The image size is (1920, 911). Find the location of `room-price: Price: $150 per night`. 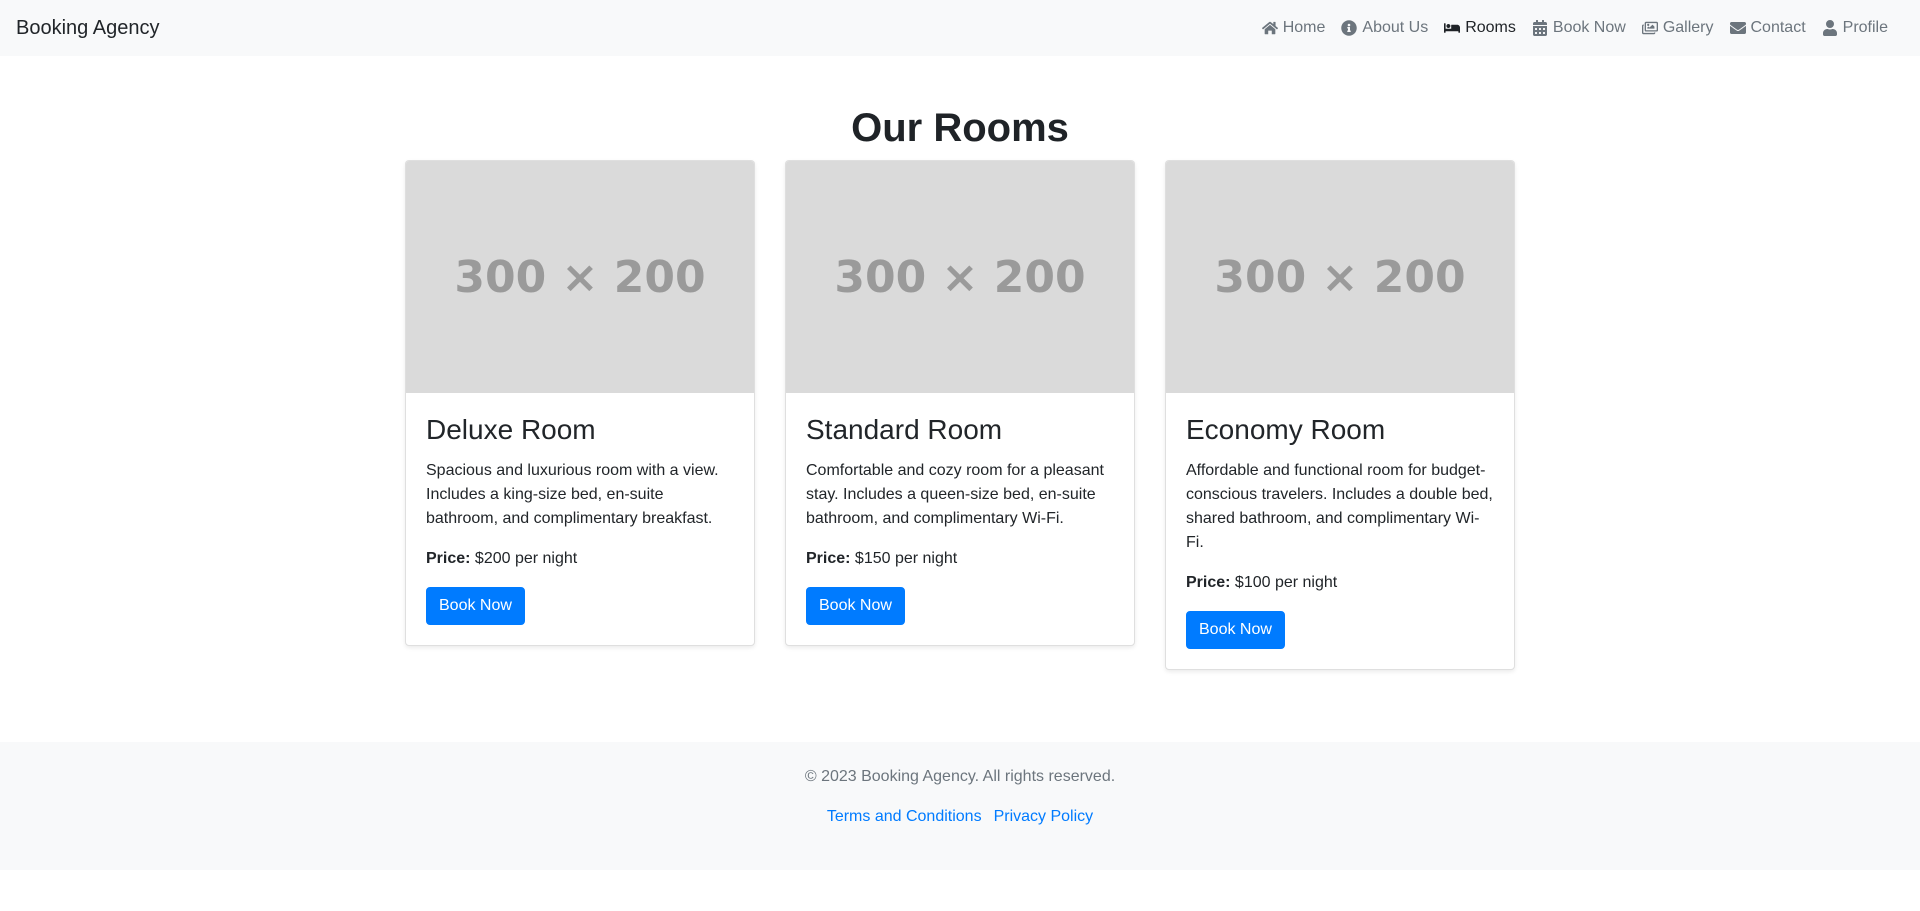

room-price: Price: $150 per night is located at coordinates (960, 559).